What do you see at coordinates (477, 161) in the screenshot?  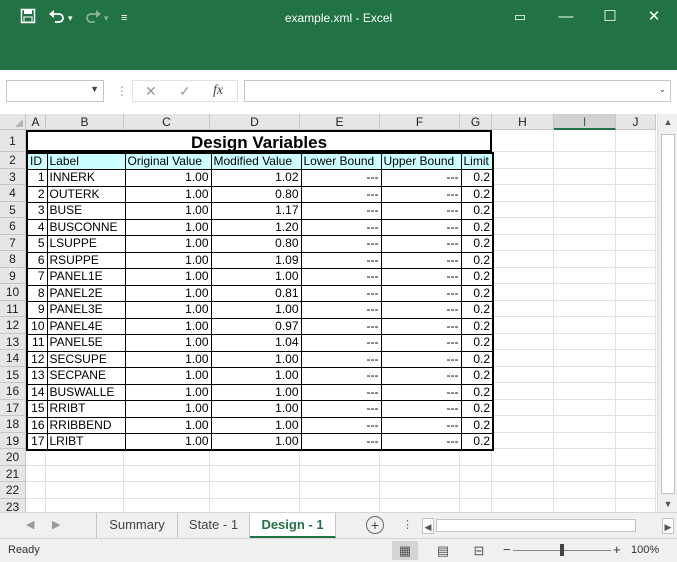 I see `column-label-cell: Limit` at bounding box center [477, 161].